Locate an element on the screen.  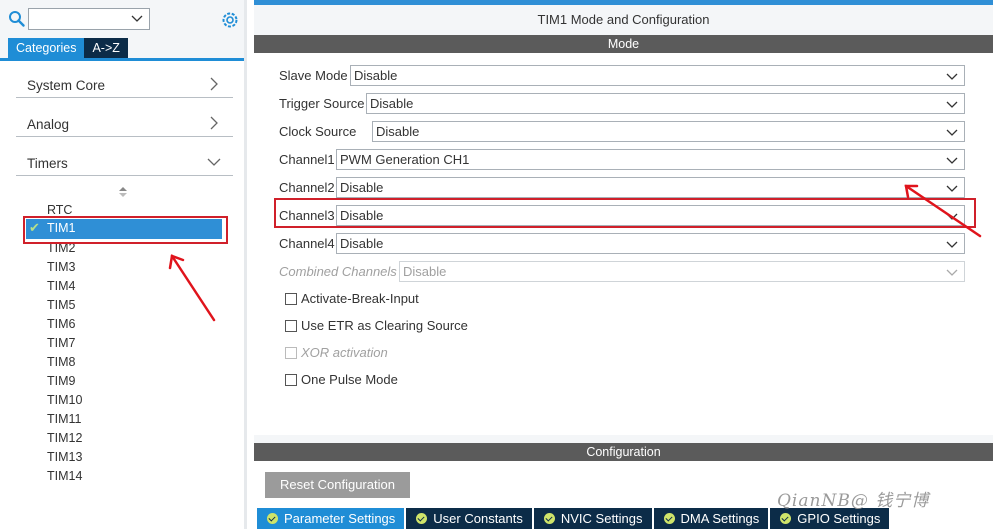
activate-break-input-checkbox is located at coordinates (291, 299).